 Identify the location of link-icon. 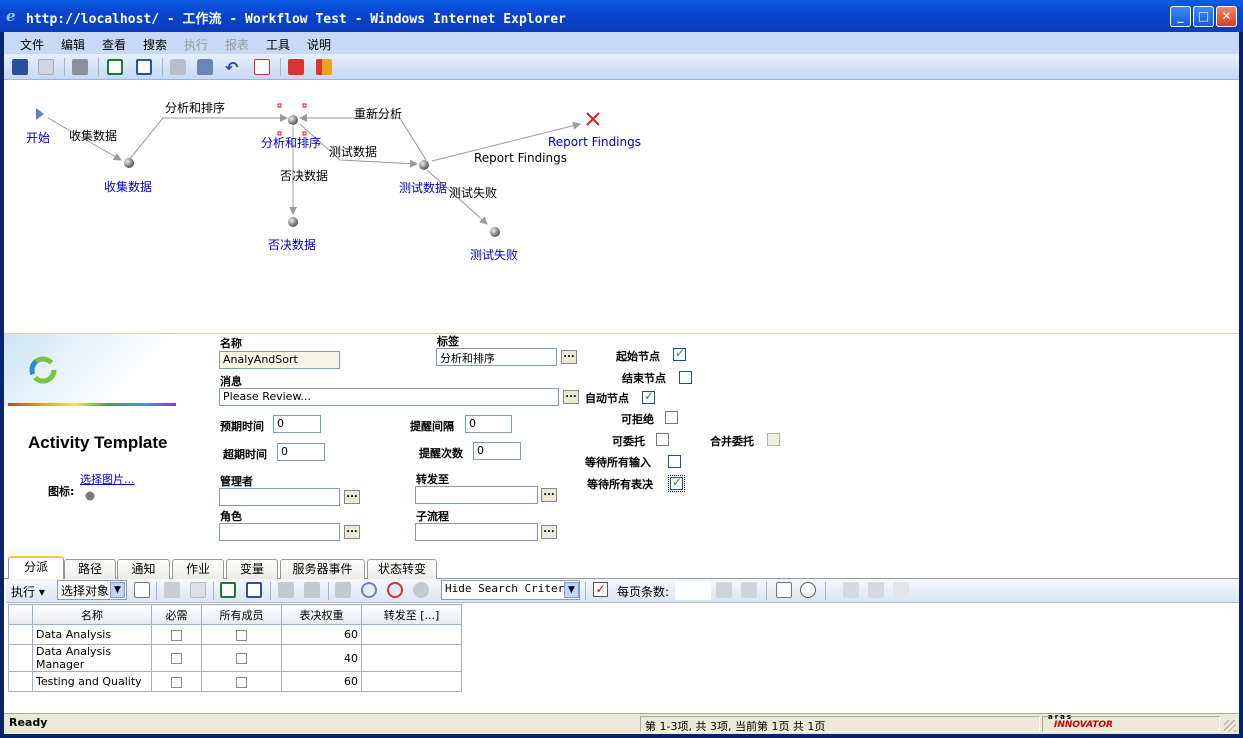
(808, 590).